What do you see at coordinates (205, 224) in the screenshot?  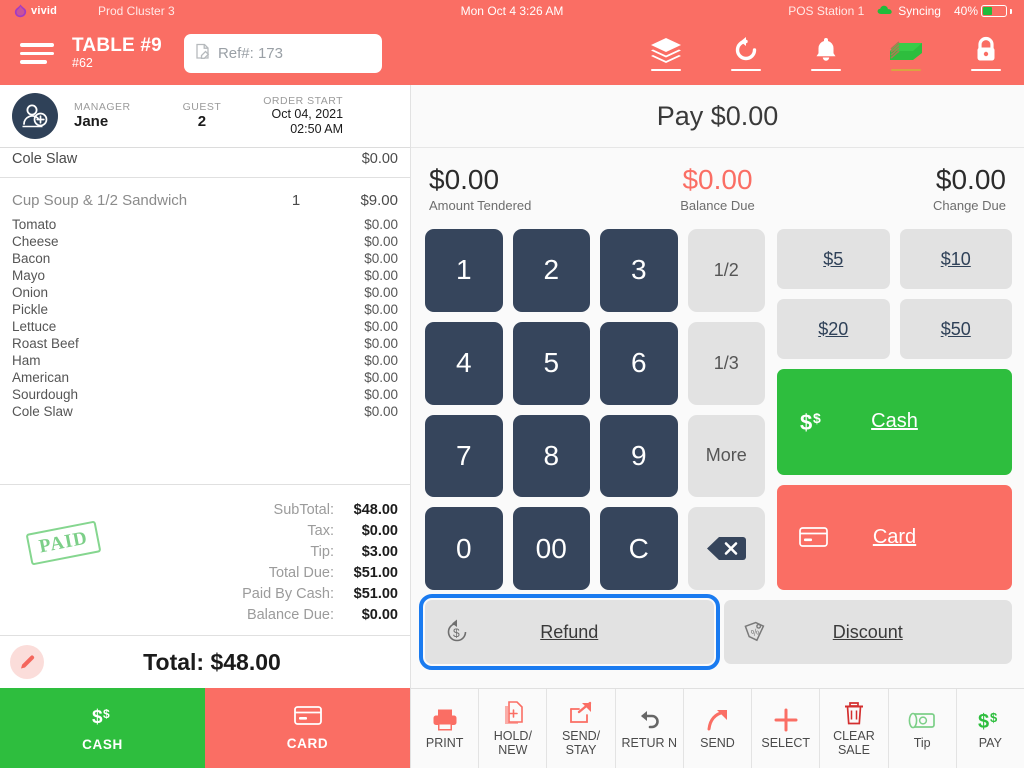 I see `modifier-row: Tomato $0.00` at bounding box center [205, 224].